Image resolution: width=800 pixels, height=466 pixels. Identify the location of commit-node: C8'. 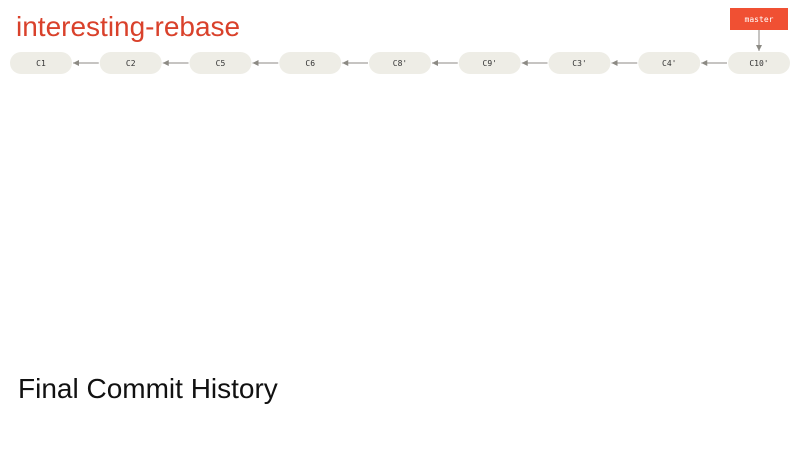
(400, 63).